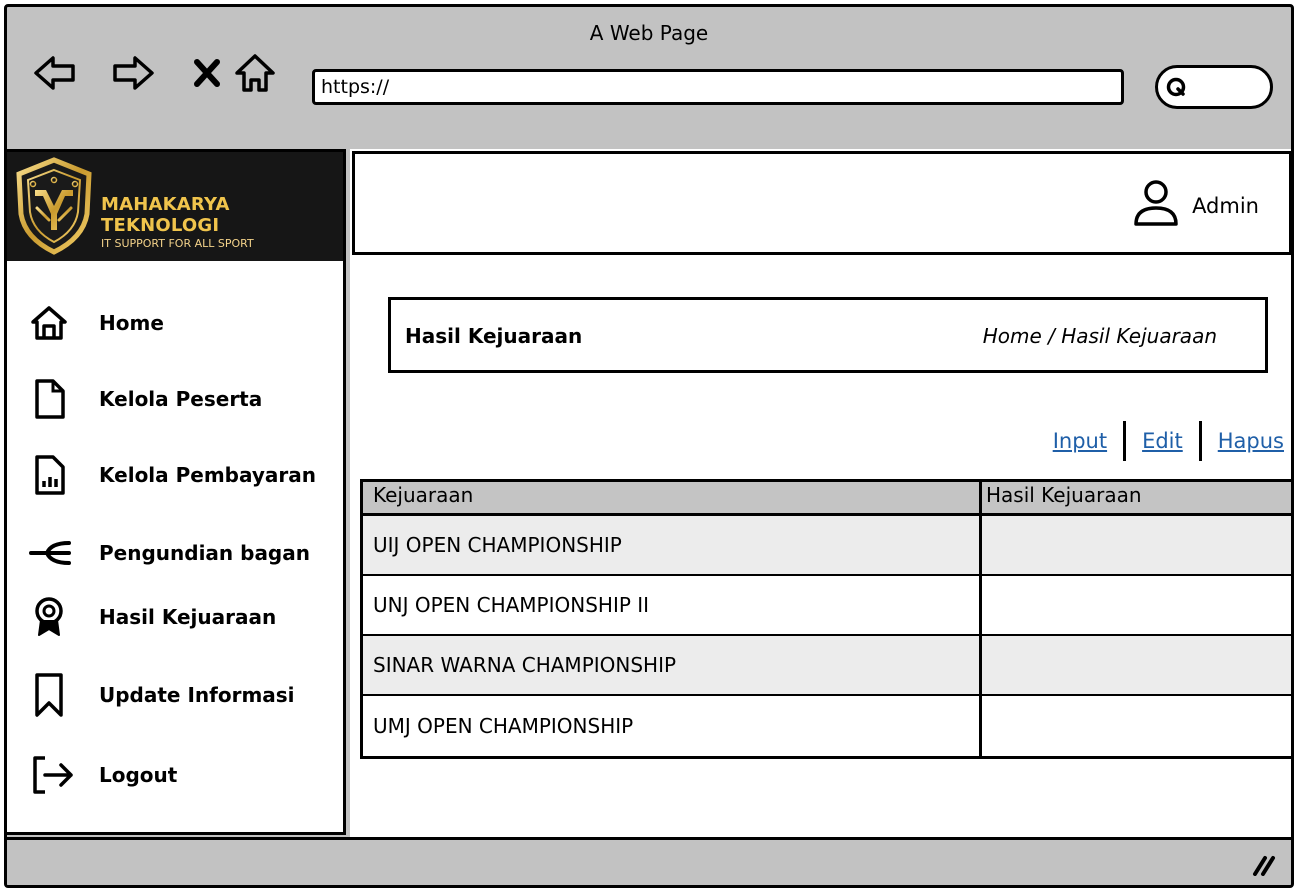  I want to click on brand-tagline: IT SUPPORT FOR ALL SPORT, so click(177, 243).